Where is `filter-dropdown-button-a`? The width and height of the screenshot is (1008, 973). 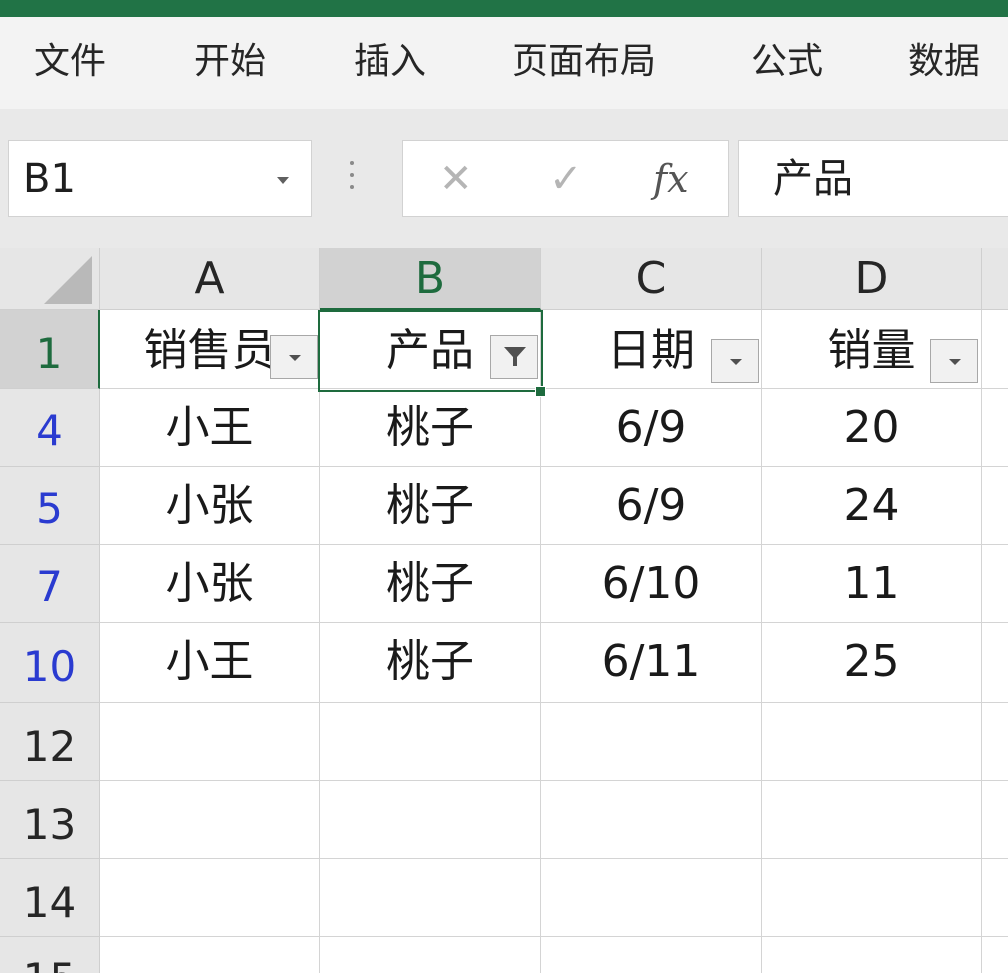
filter-dropdown-button-a is located at coordinates (294, 357).